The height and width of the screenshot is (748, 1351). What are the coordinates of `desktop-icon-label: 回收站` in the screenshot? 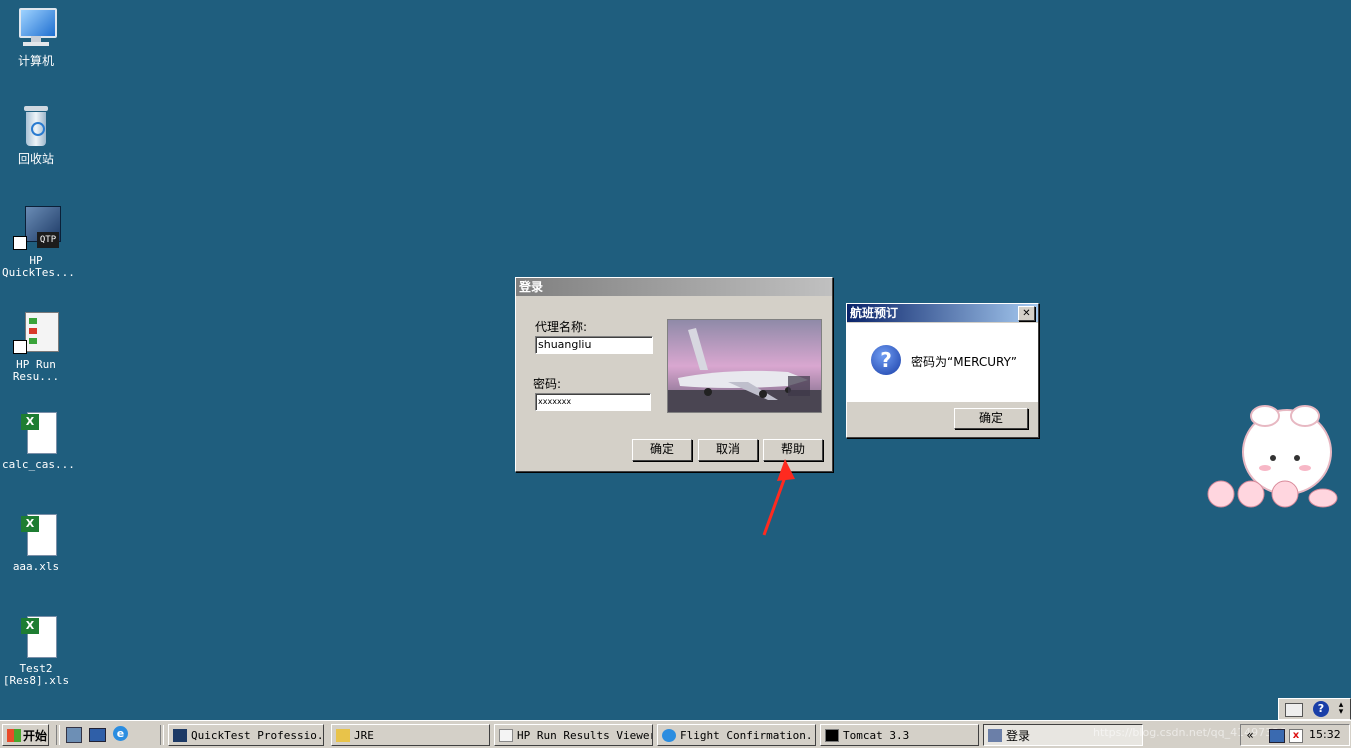 It's located at (35, 159).